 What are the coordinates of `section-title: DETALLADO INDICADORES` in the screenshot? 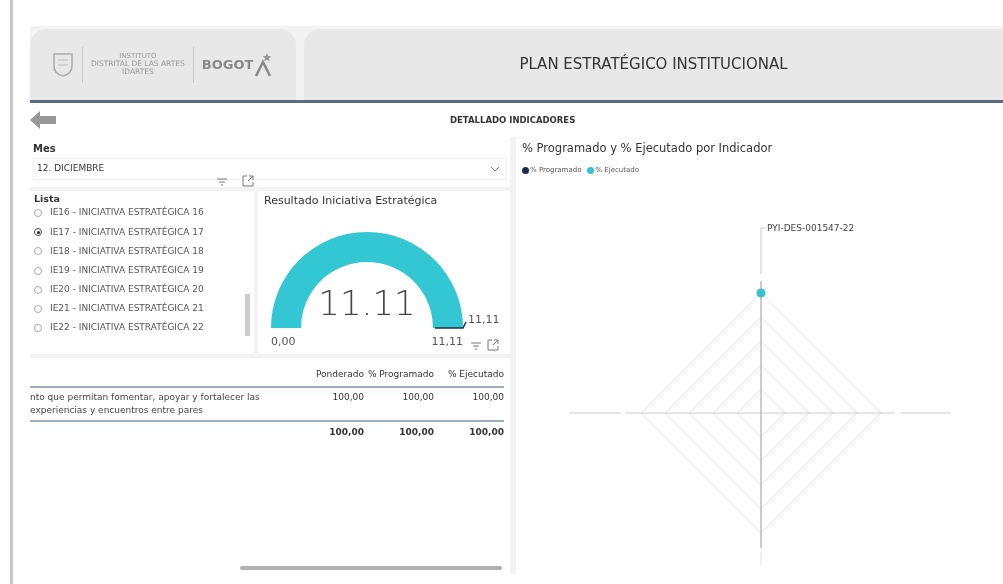 It's located at (513, 120).